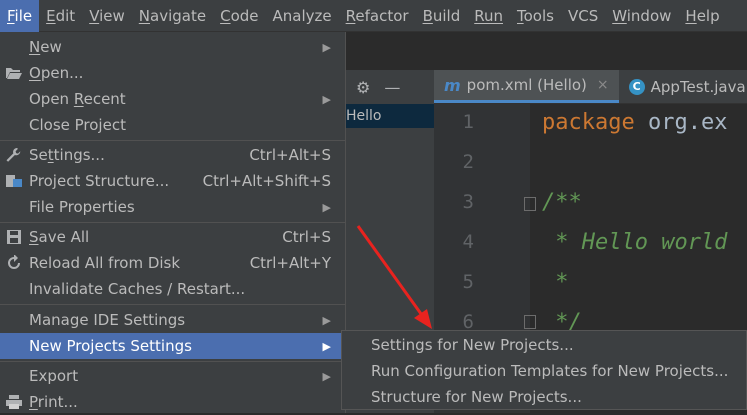  What do you see at coordinates (636, 86) in the screenshot?
I see `java-class-icon: C` at bounding box center [636, 86].